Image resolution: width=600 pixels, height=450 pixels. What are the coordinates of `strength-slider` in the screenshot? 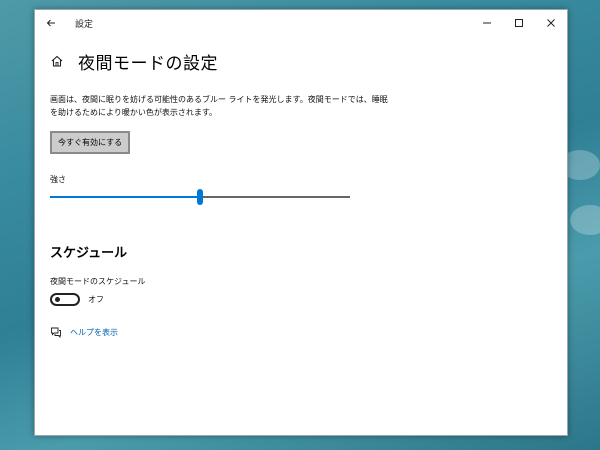 It's located at (200, 197).